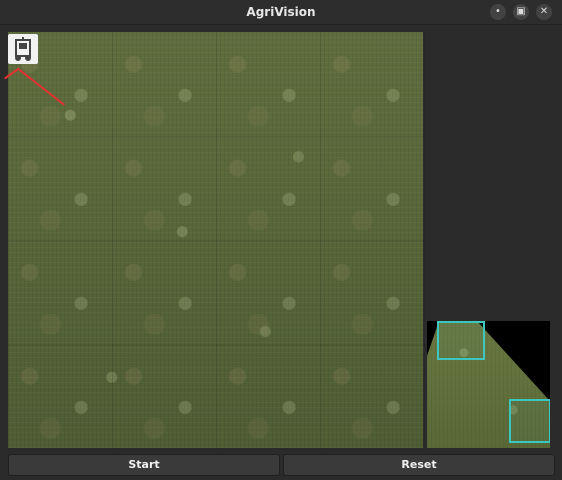  What do you see at coordinates (419, 465) in the screenshot?
I see `reset-button: Reset` at bounding box center [419, 465].